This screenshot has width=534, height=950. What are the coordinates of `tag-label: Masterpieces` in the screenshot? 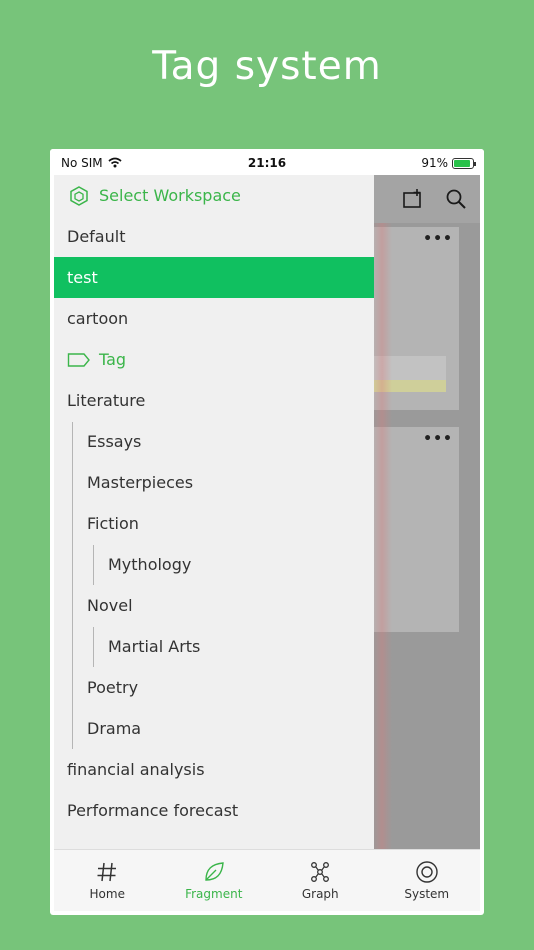 It's located at (140, 482).